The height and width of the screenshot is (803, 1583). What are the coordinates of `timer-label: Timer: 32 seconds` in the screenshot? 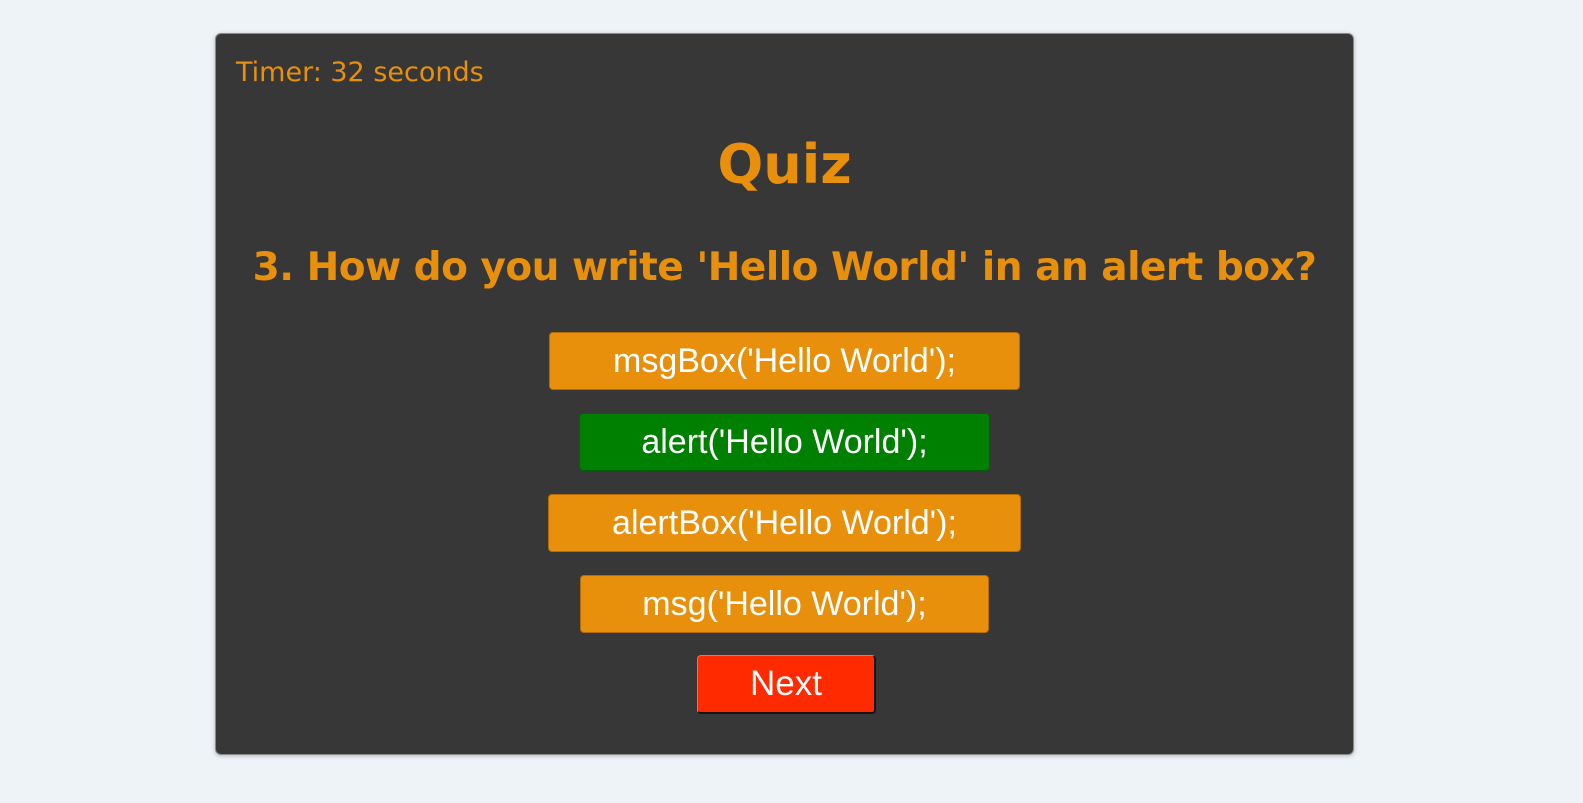 It's located at (360, 72).